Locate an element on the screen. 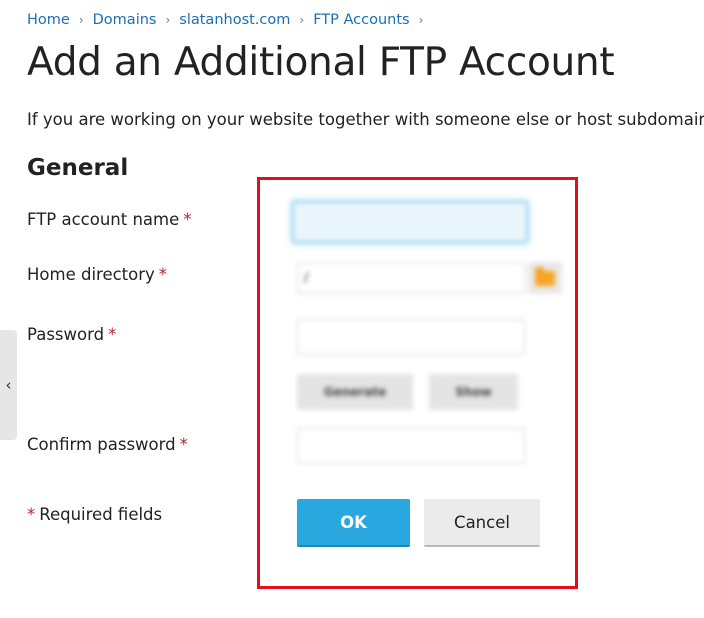 The height and width of the screenshot is (618, 704). confirm-password-input is located at coordinates (411, 446).